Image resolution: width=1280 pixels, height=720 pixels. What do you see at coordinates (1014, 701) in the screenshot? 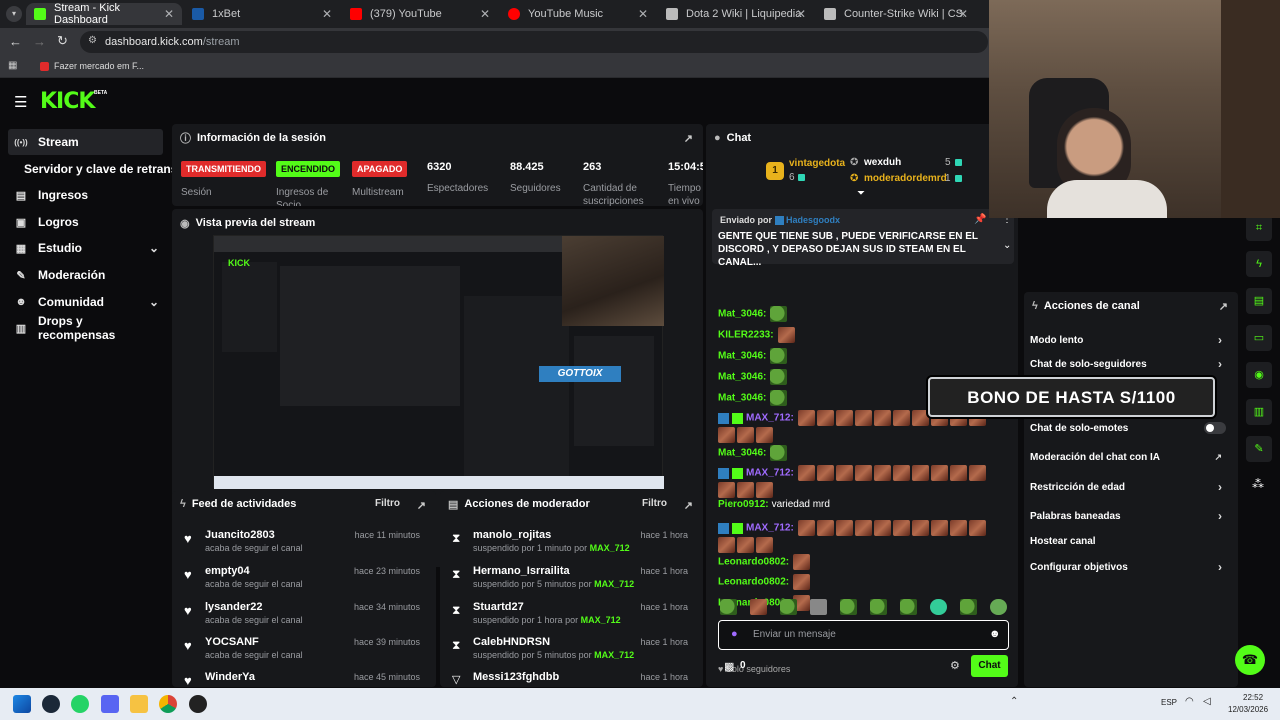
I see `chevron-up-icon: ⌃` at bounding box center [1014, 701].